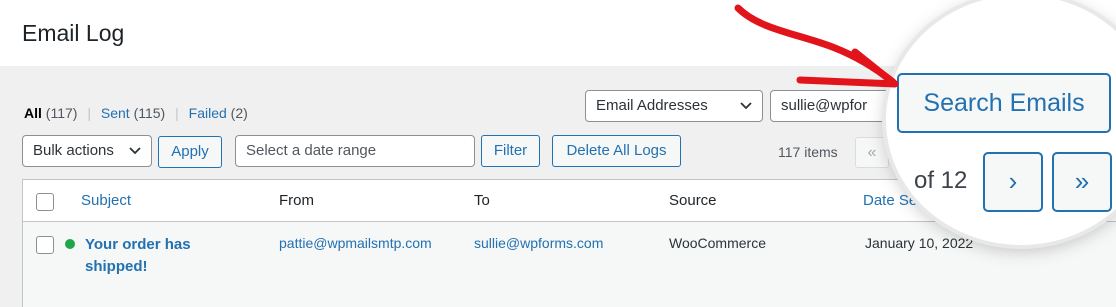 This screenshot has height=307, width=1116. I want to click on row-checkbox, so click(45, 245).